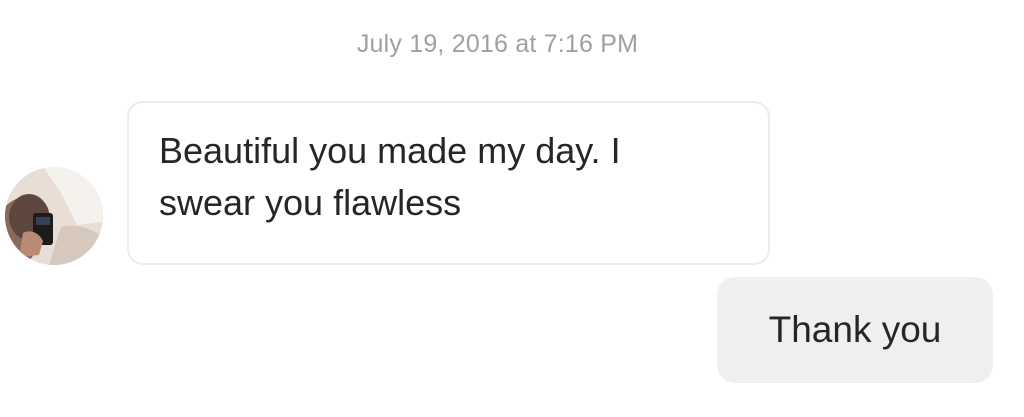 This screenshot has width=1024, height=417. I want to click on avatar-photo-icon, so click(54, 216).